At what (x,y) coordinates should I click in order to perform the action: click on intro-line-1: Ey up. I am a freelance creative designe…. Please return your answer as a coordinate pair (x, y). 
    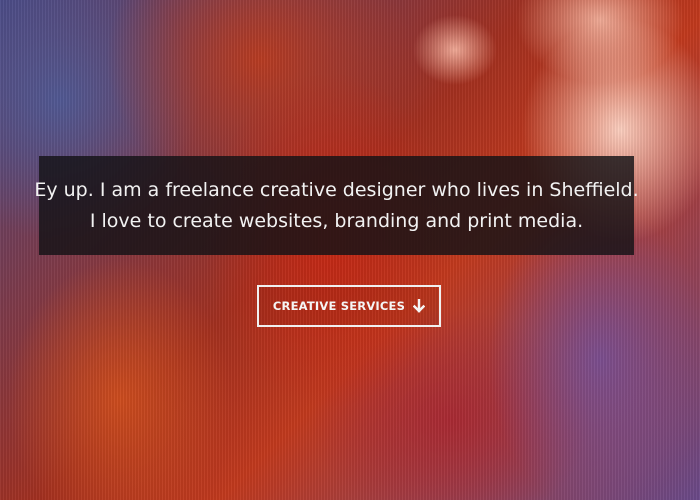
    Looking at the image, I should click on (336, 189).